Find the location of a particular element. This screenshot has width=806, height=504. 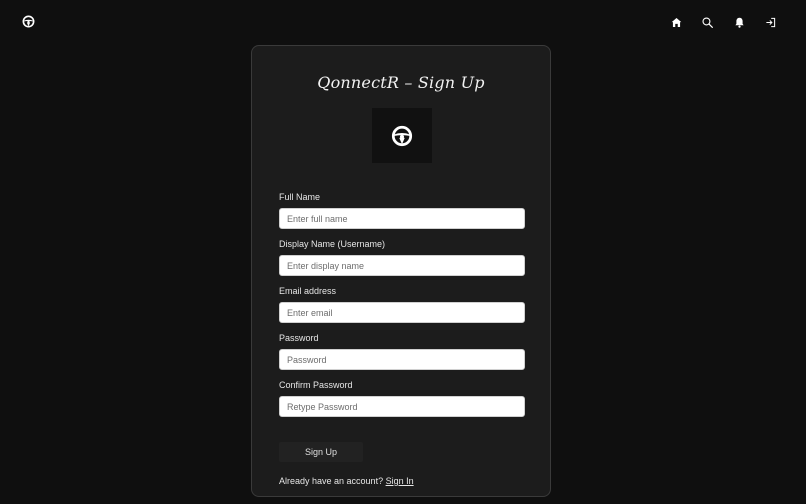

signin-prompt: Already have an account? Sign In is located at coordinates (346, 481).